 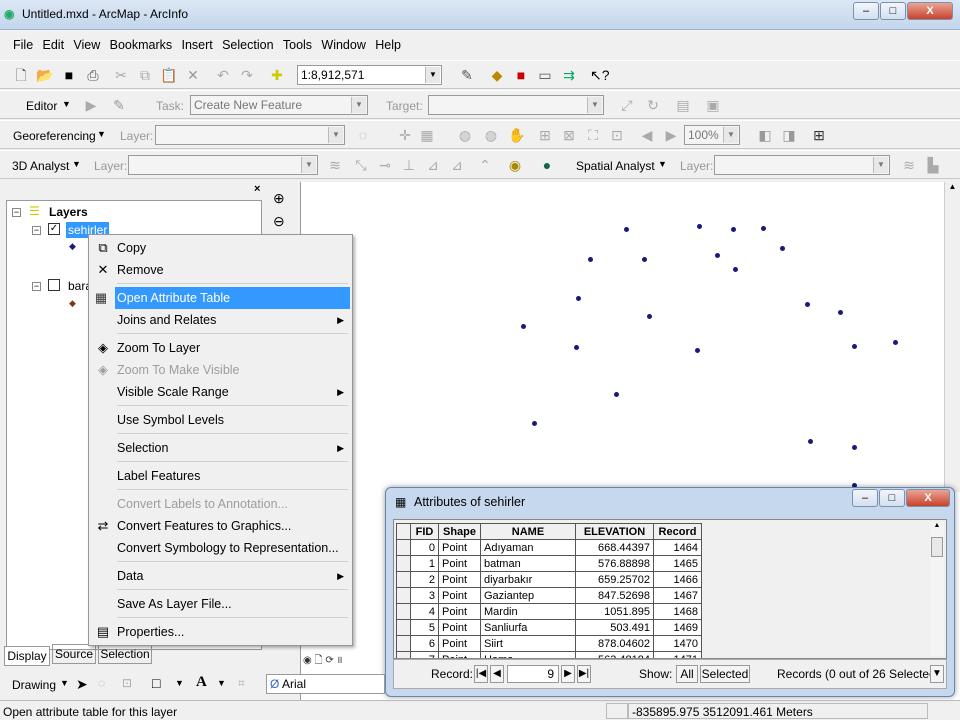 What do you see at coordinates (600, 75) in the screenshot?
I see `whats-this-icon: ↖?` at bounding box center [600, 75].